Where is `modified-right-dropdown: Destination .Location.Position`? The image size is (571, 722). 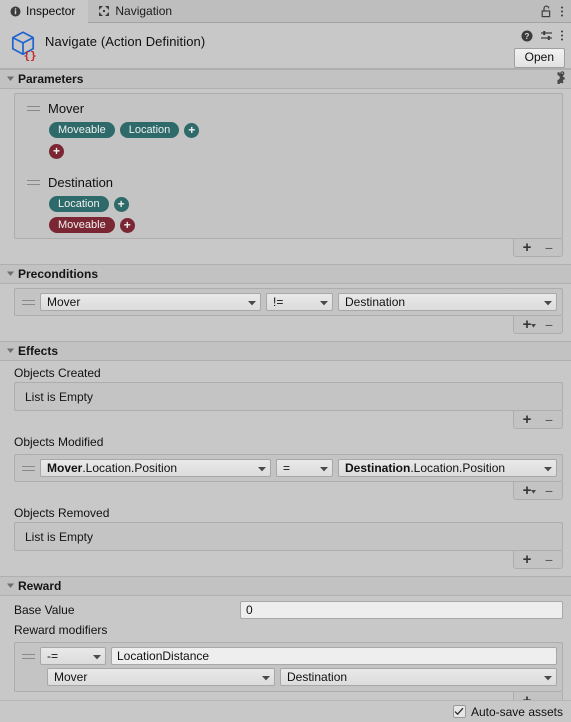
modified-right-dropdown: Destination .Location.Position is located at coordinates (447, 468).